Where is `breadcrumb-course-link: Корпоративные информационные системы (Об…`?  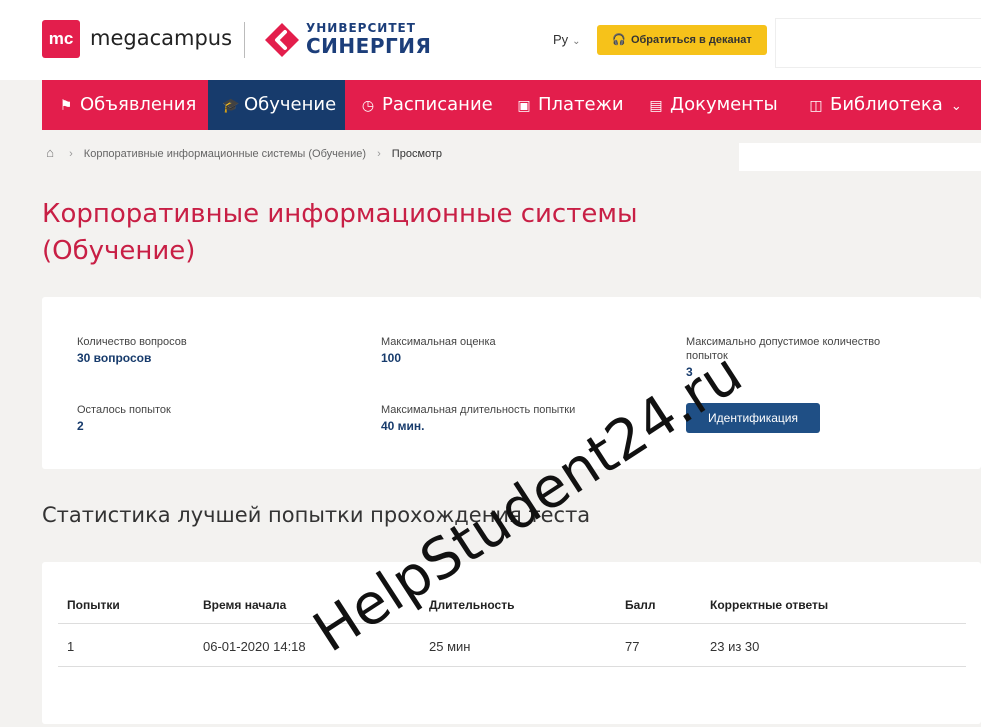 breadcrumb-course-link: Корпоративные информационные системы (Об… is located at coordinates (225, 154).